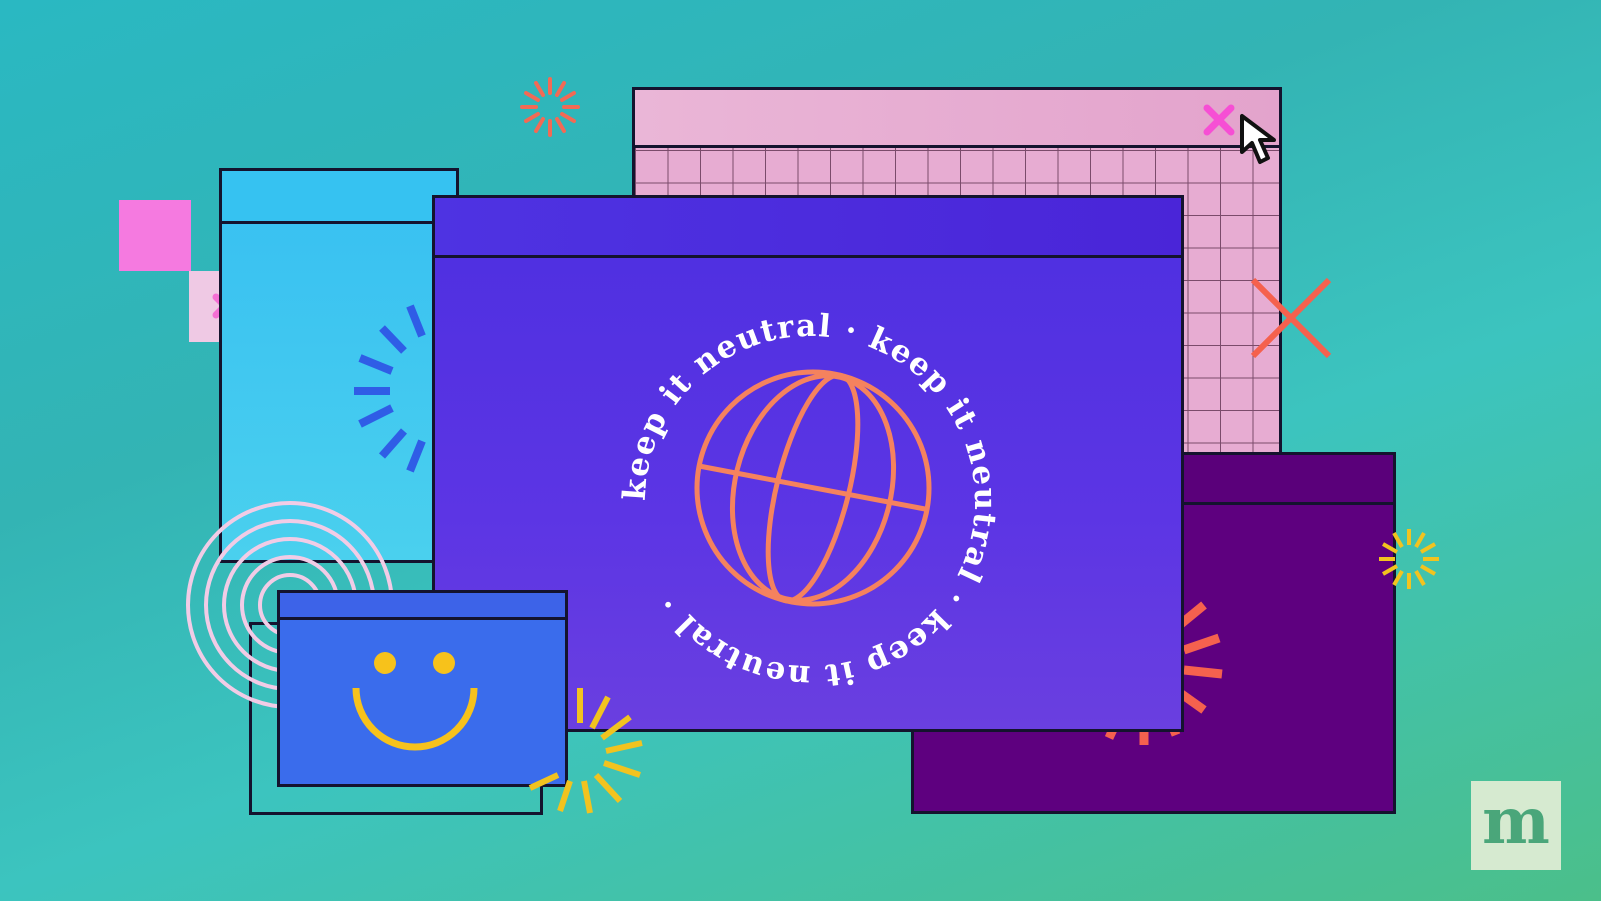  Describe the element at coordinates (1258, 139) in the screenshot. I see `cursor-icon` at that location.